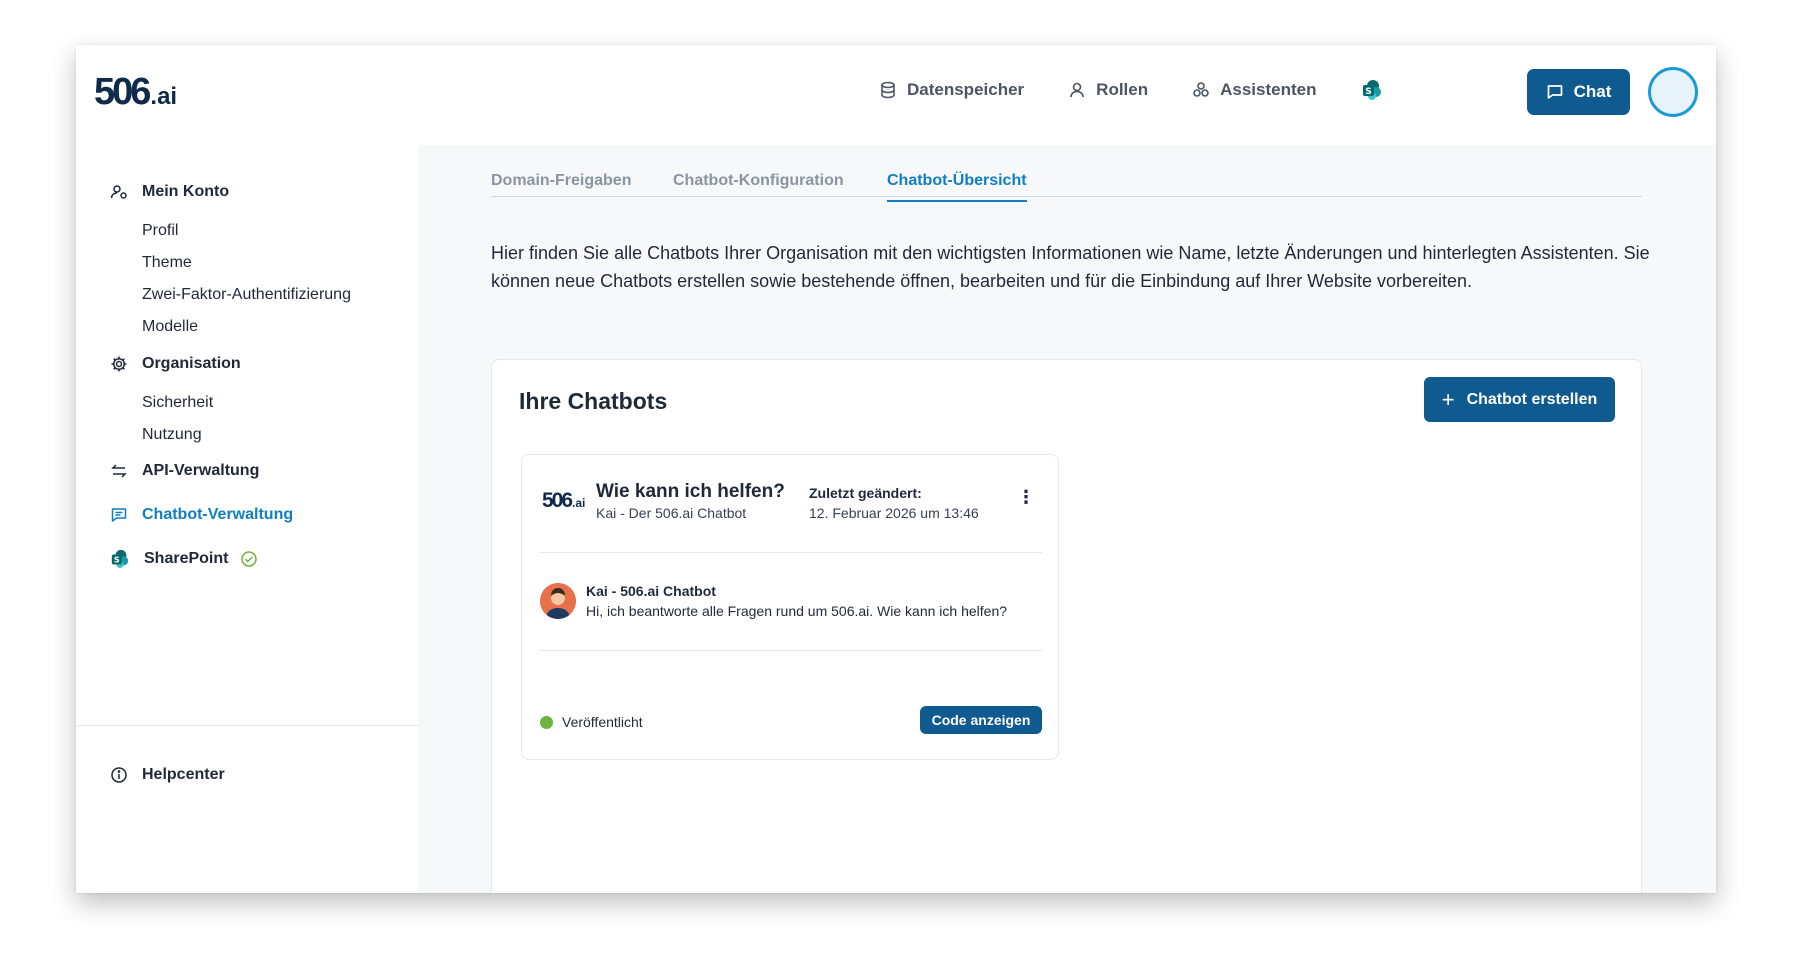 Image resolution: width=1800 pixels, height=960 pixels. I want to click on info-icon, so click(119, 775).